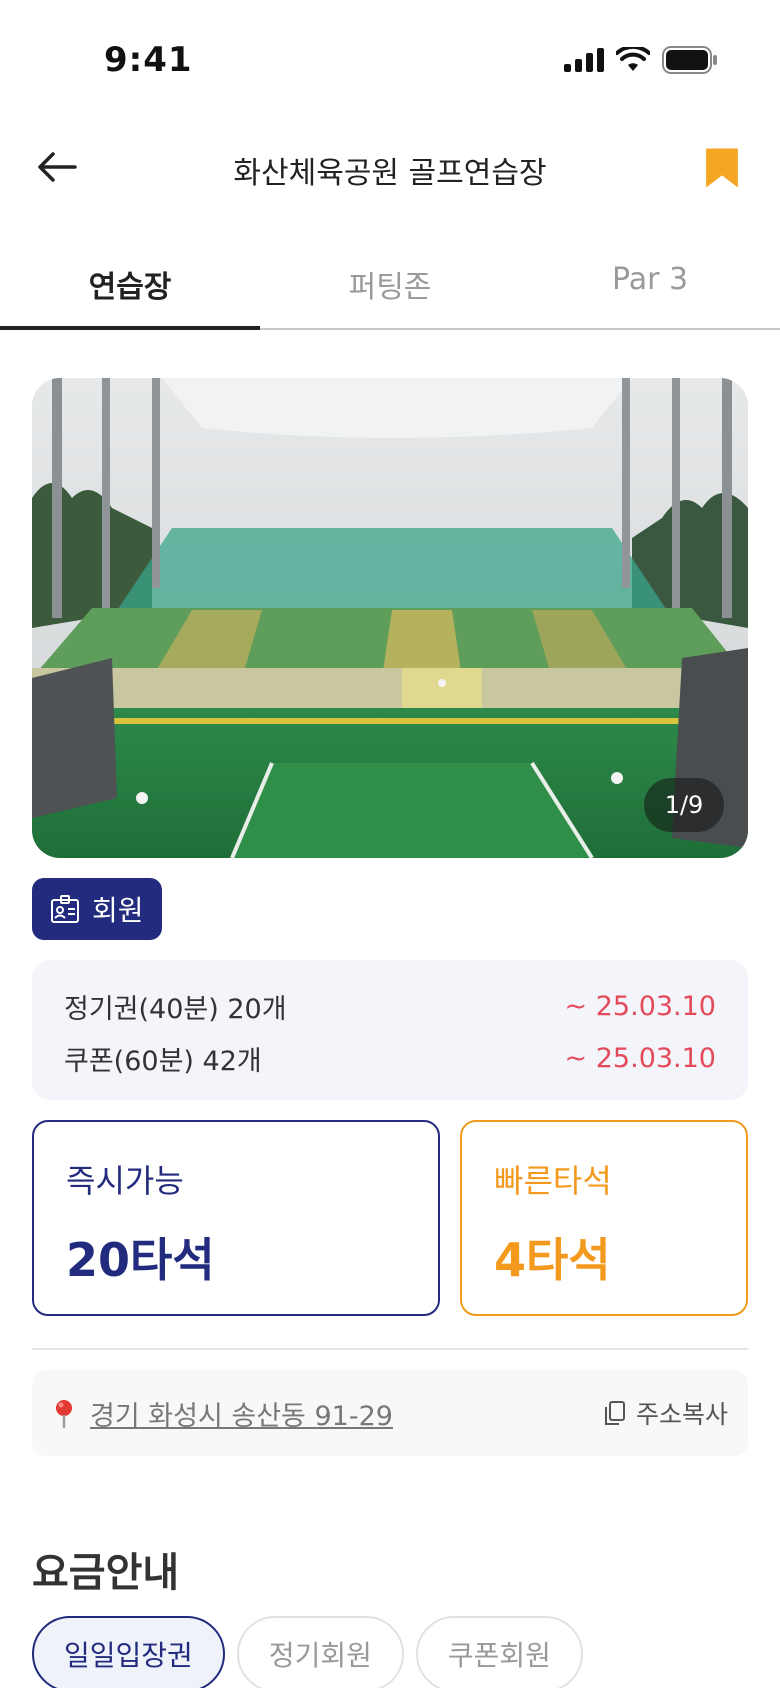  Describe the element at coordinates (106, 1573) in the screenshot. I see `fee-section-title: 요금안내` at that location.